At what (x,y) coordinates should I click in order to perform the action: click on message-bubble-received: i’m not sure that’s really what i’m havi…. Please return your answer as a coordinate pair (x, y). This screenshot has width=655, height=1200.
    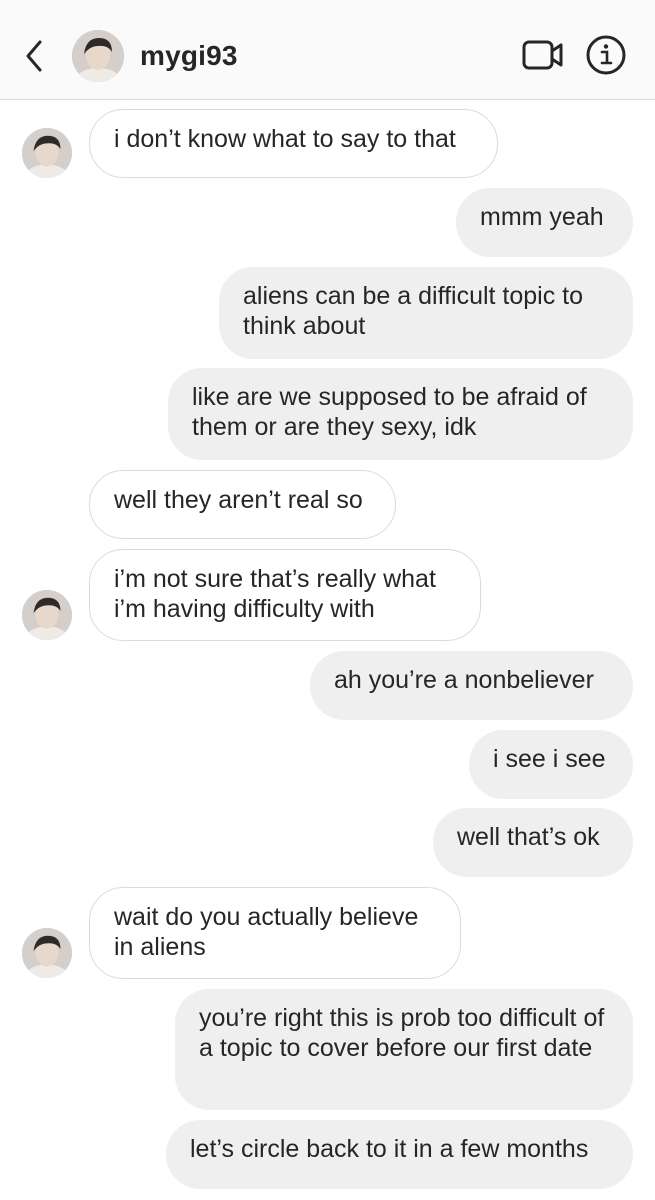
    Looking at the image, I should click on (285, 595).